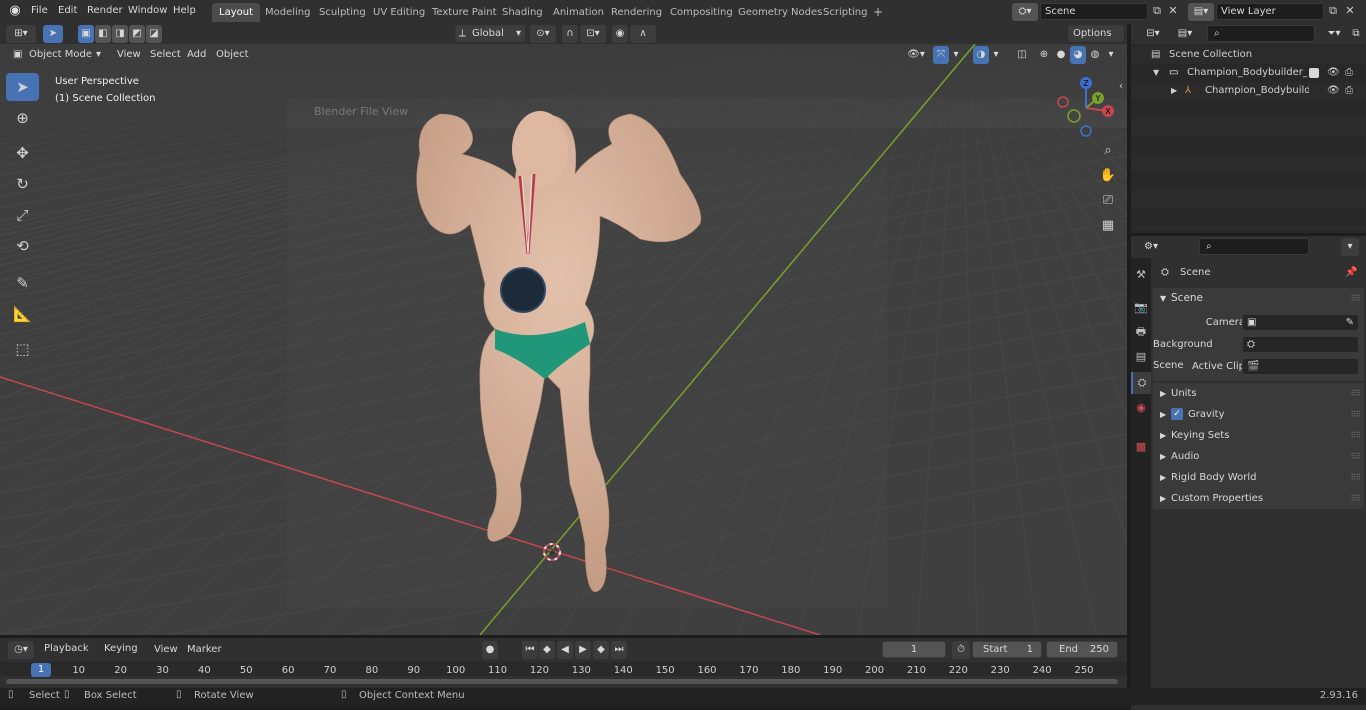  I want to click on timeline-view-menu: View, so click(166, 649).